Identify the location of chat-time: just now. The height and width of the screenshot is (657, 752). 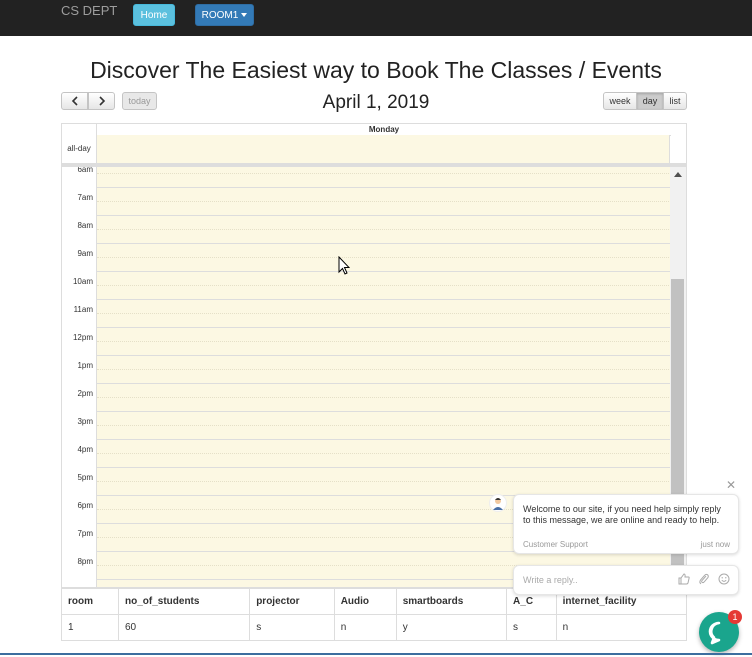
(715, 544).